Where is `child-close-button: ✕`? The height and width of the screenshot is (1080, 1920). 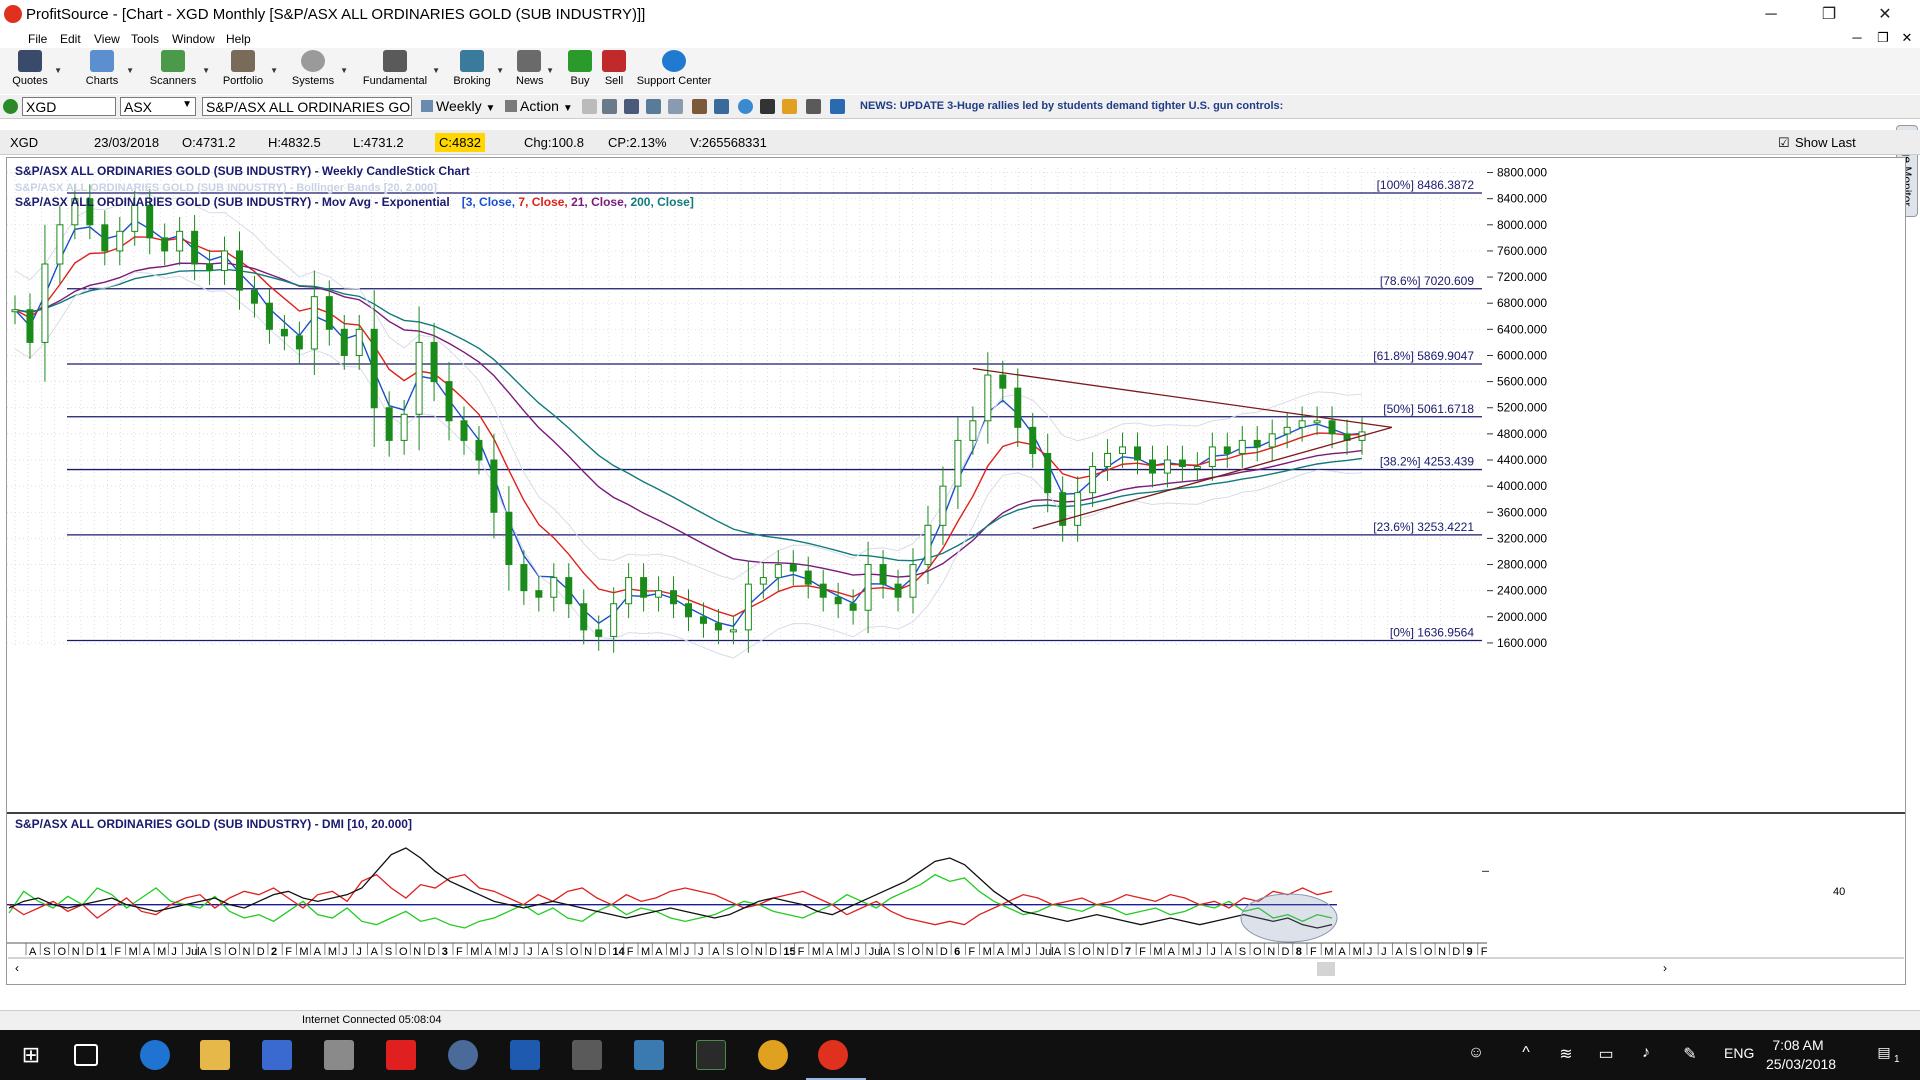 child-close-button: ✕ is located at coordinates (1907, 38).